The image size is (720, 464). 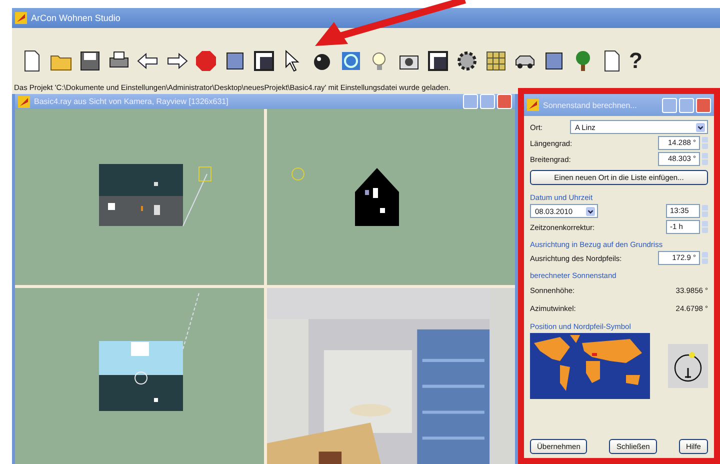 I want to click on grid-icon, so click(x=496, y=61).